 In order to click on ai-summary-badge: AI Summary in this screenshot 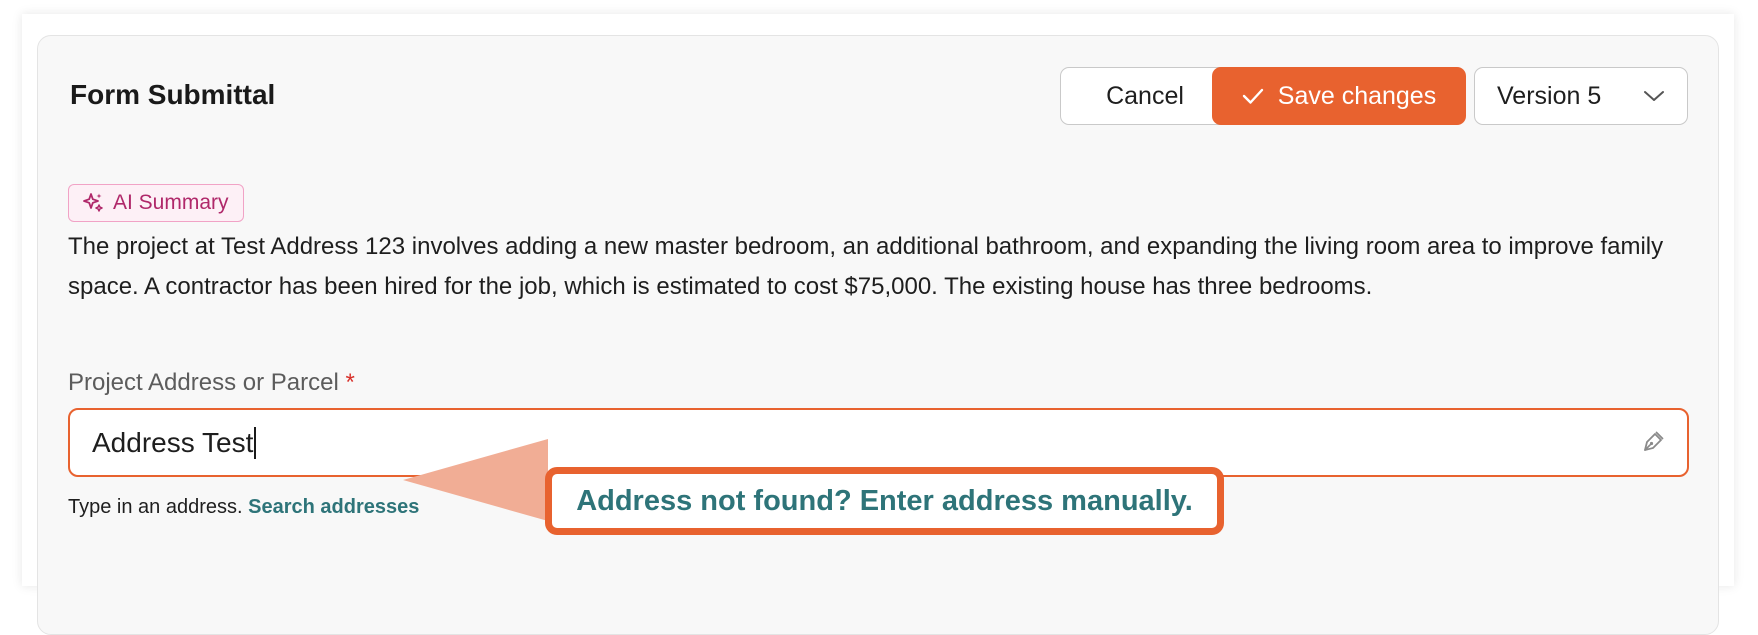, I will do `click(156, 203)`.